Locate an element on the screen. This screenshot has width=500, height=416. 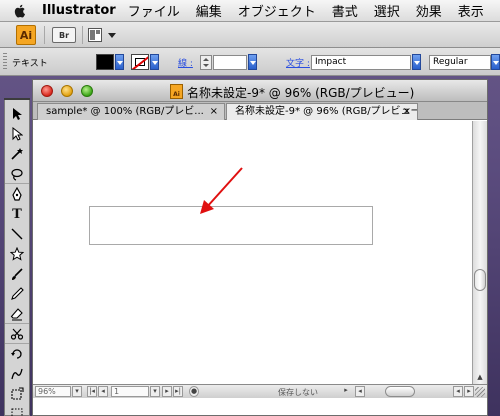
pencil-tool-icon is located at coordinates (17, 294).